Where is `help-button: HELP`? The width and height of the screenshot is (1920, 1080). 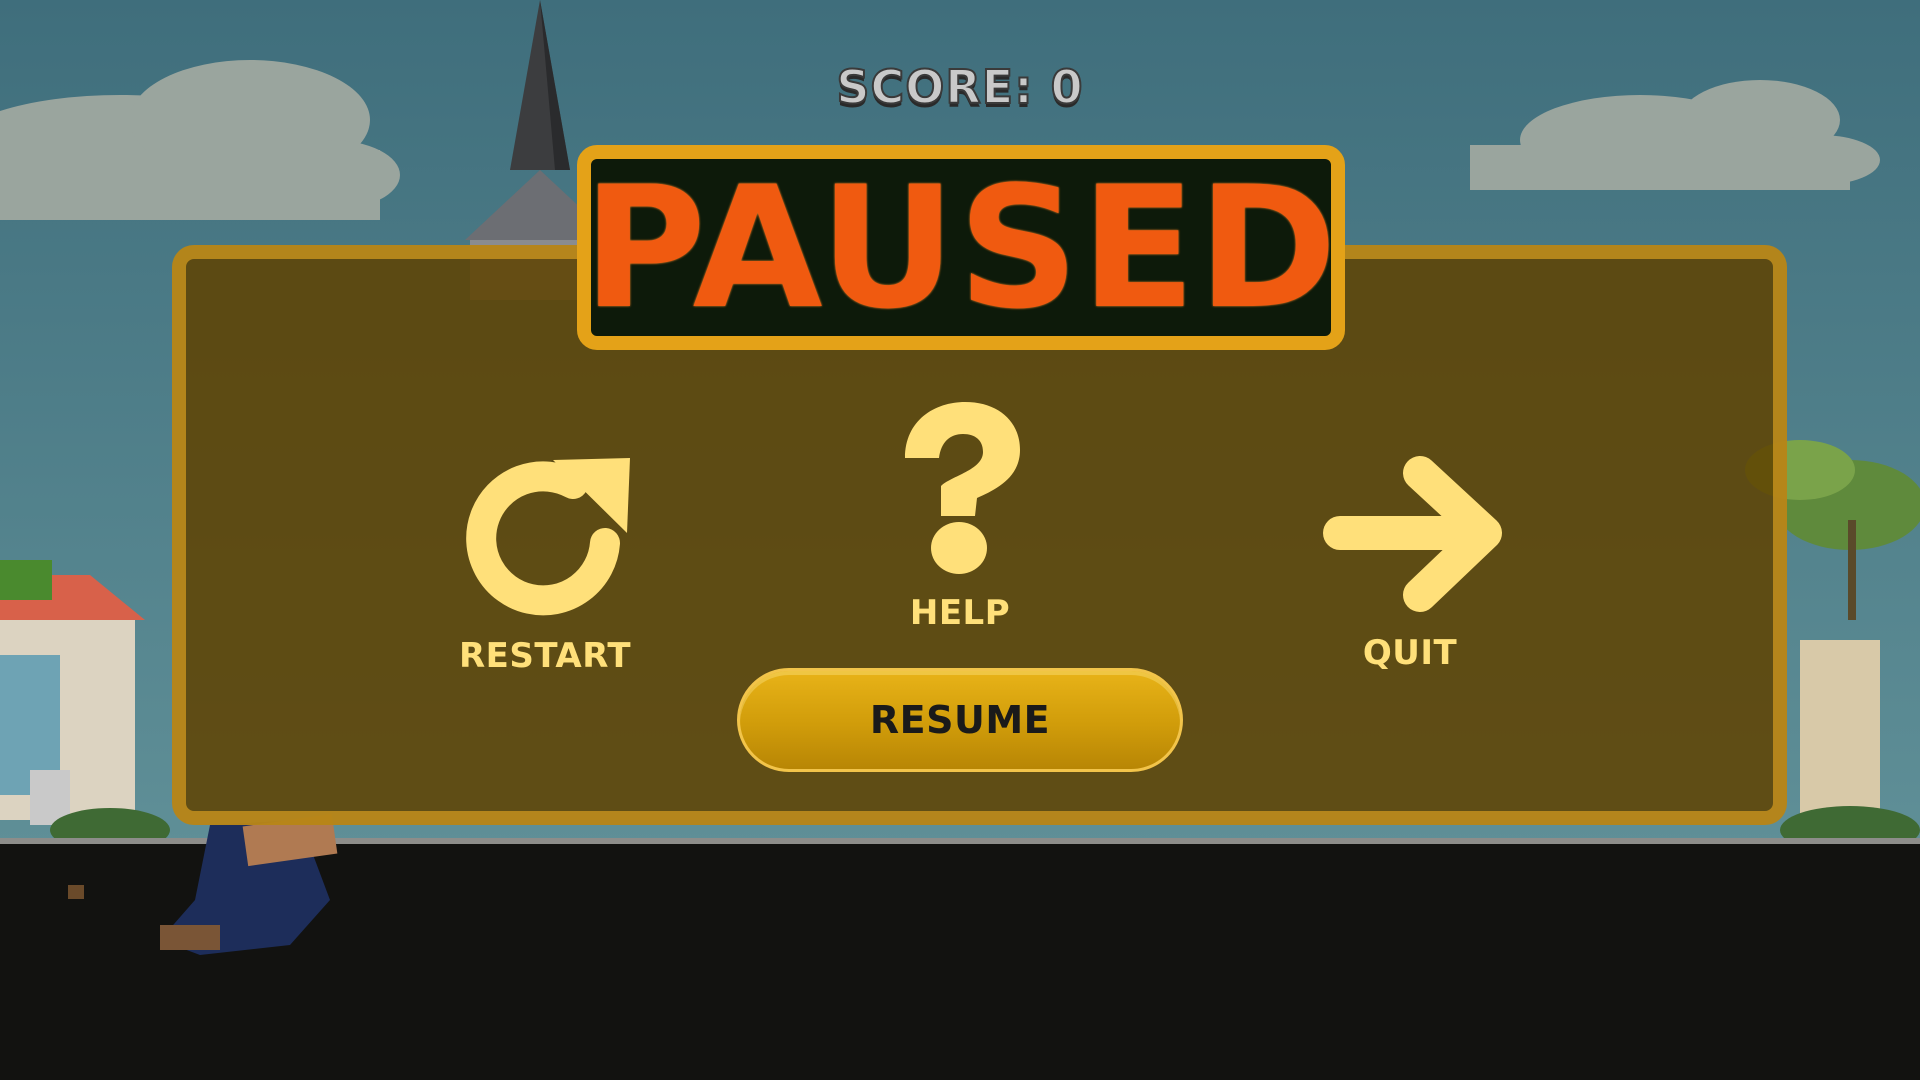 help-button: HELP is located at coordinates (960, 516).